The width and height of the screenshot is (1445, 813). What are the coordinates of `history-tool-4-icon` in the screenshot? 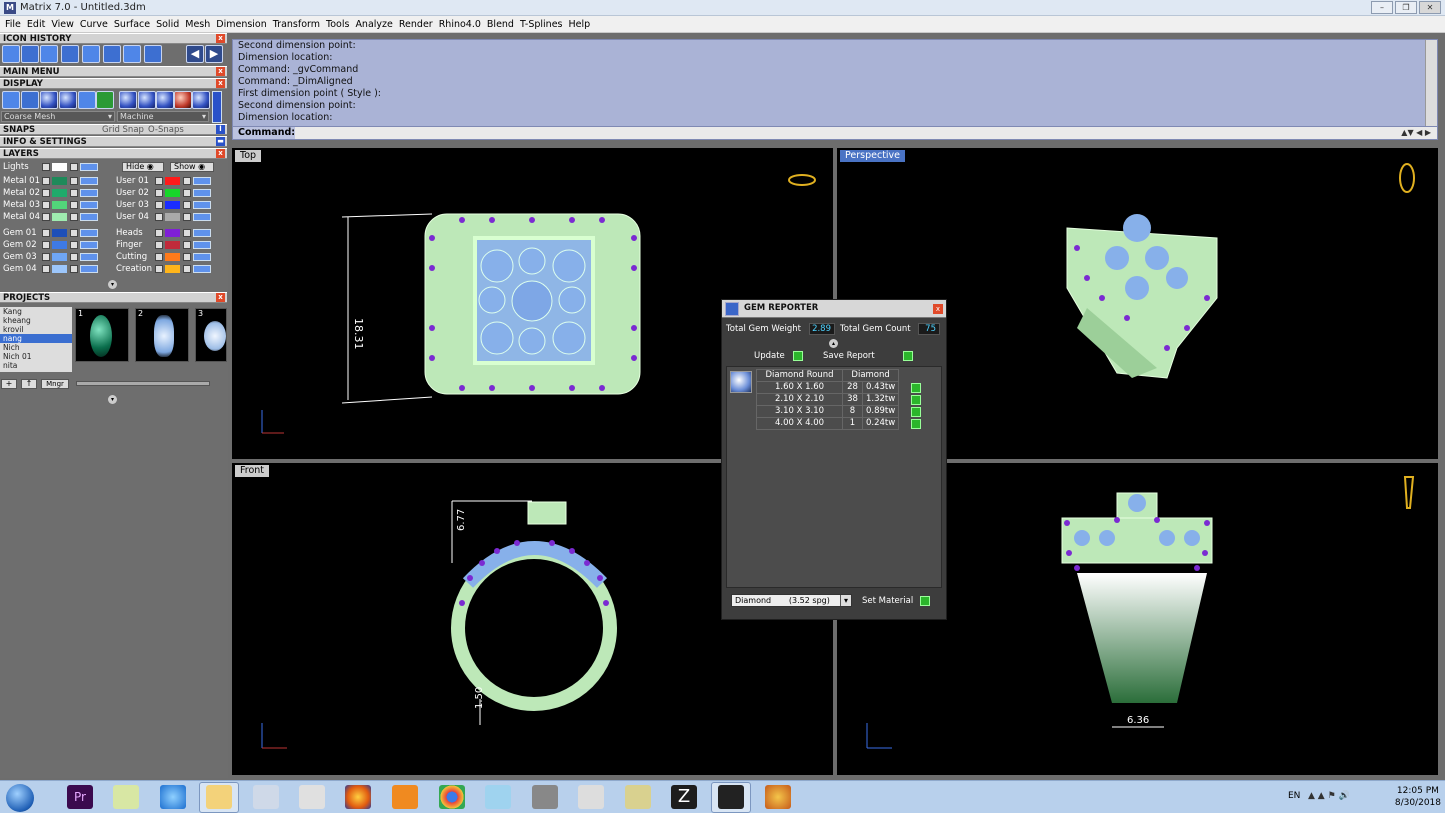 It's located at (70, 54).